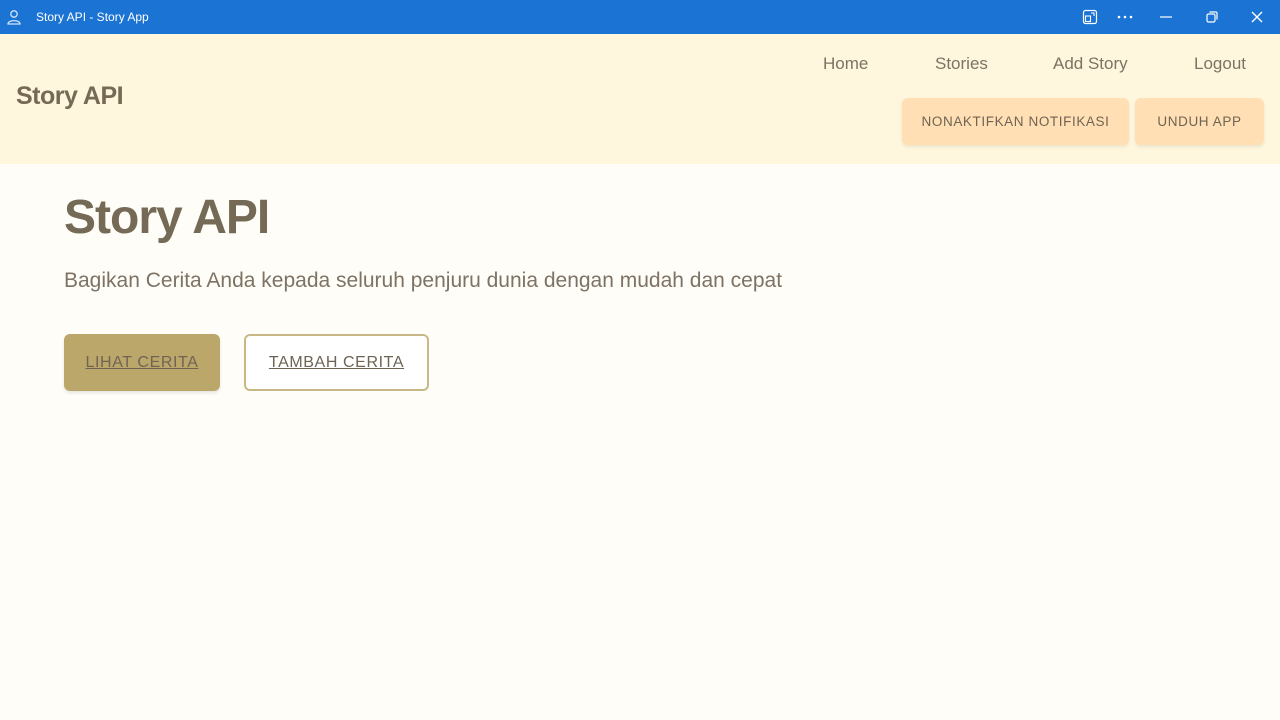  Describe the element at coordinates (167, 217) in the screenshot. I see `page-title: Story API` at that location.